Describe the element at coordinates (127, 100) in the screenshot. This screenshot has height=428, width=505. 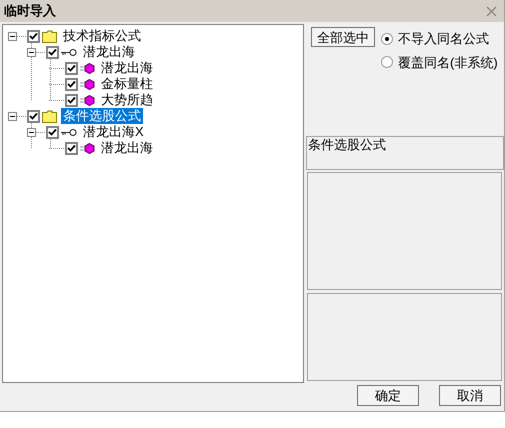
I see `tree-item: 大势所趋` at that location.